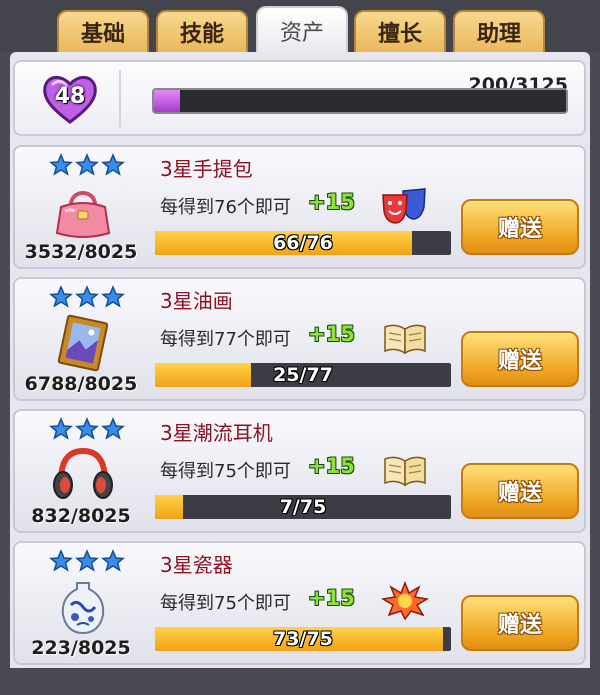  Describe the element at coordinates (303, 375) in the screenshot. I see `progress-text: 25/77` at that location.